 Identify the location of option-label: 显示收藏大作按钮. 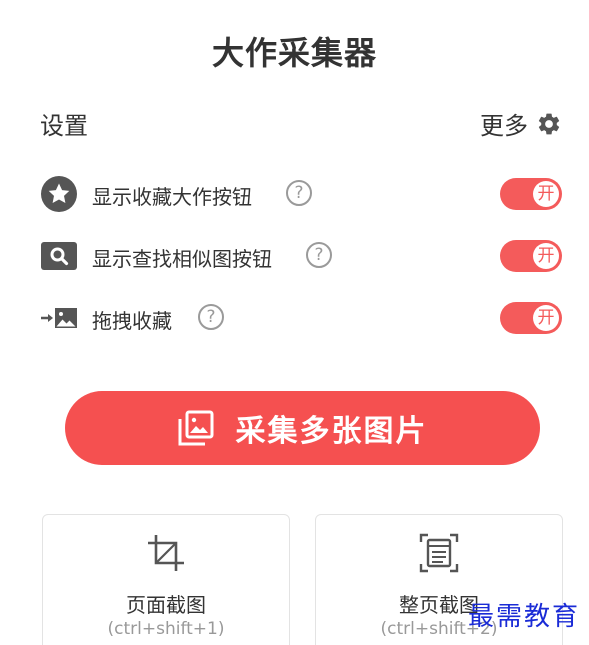
(172, 197).